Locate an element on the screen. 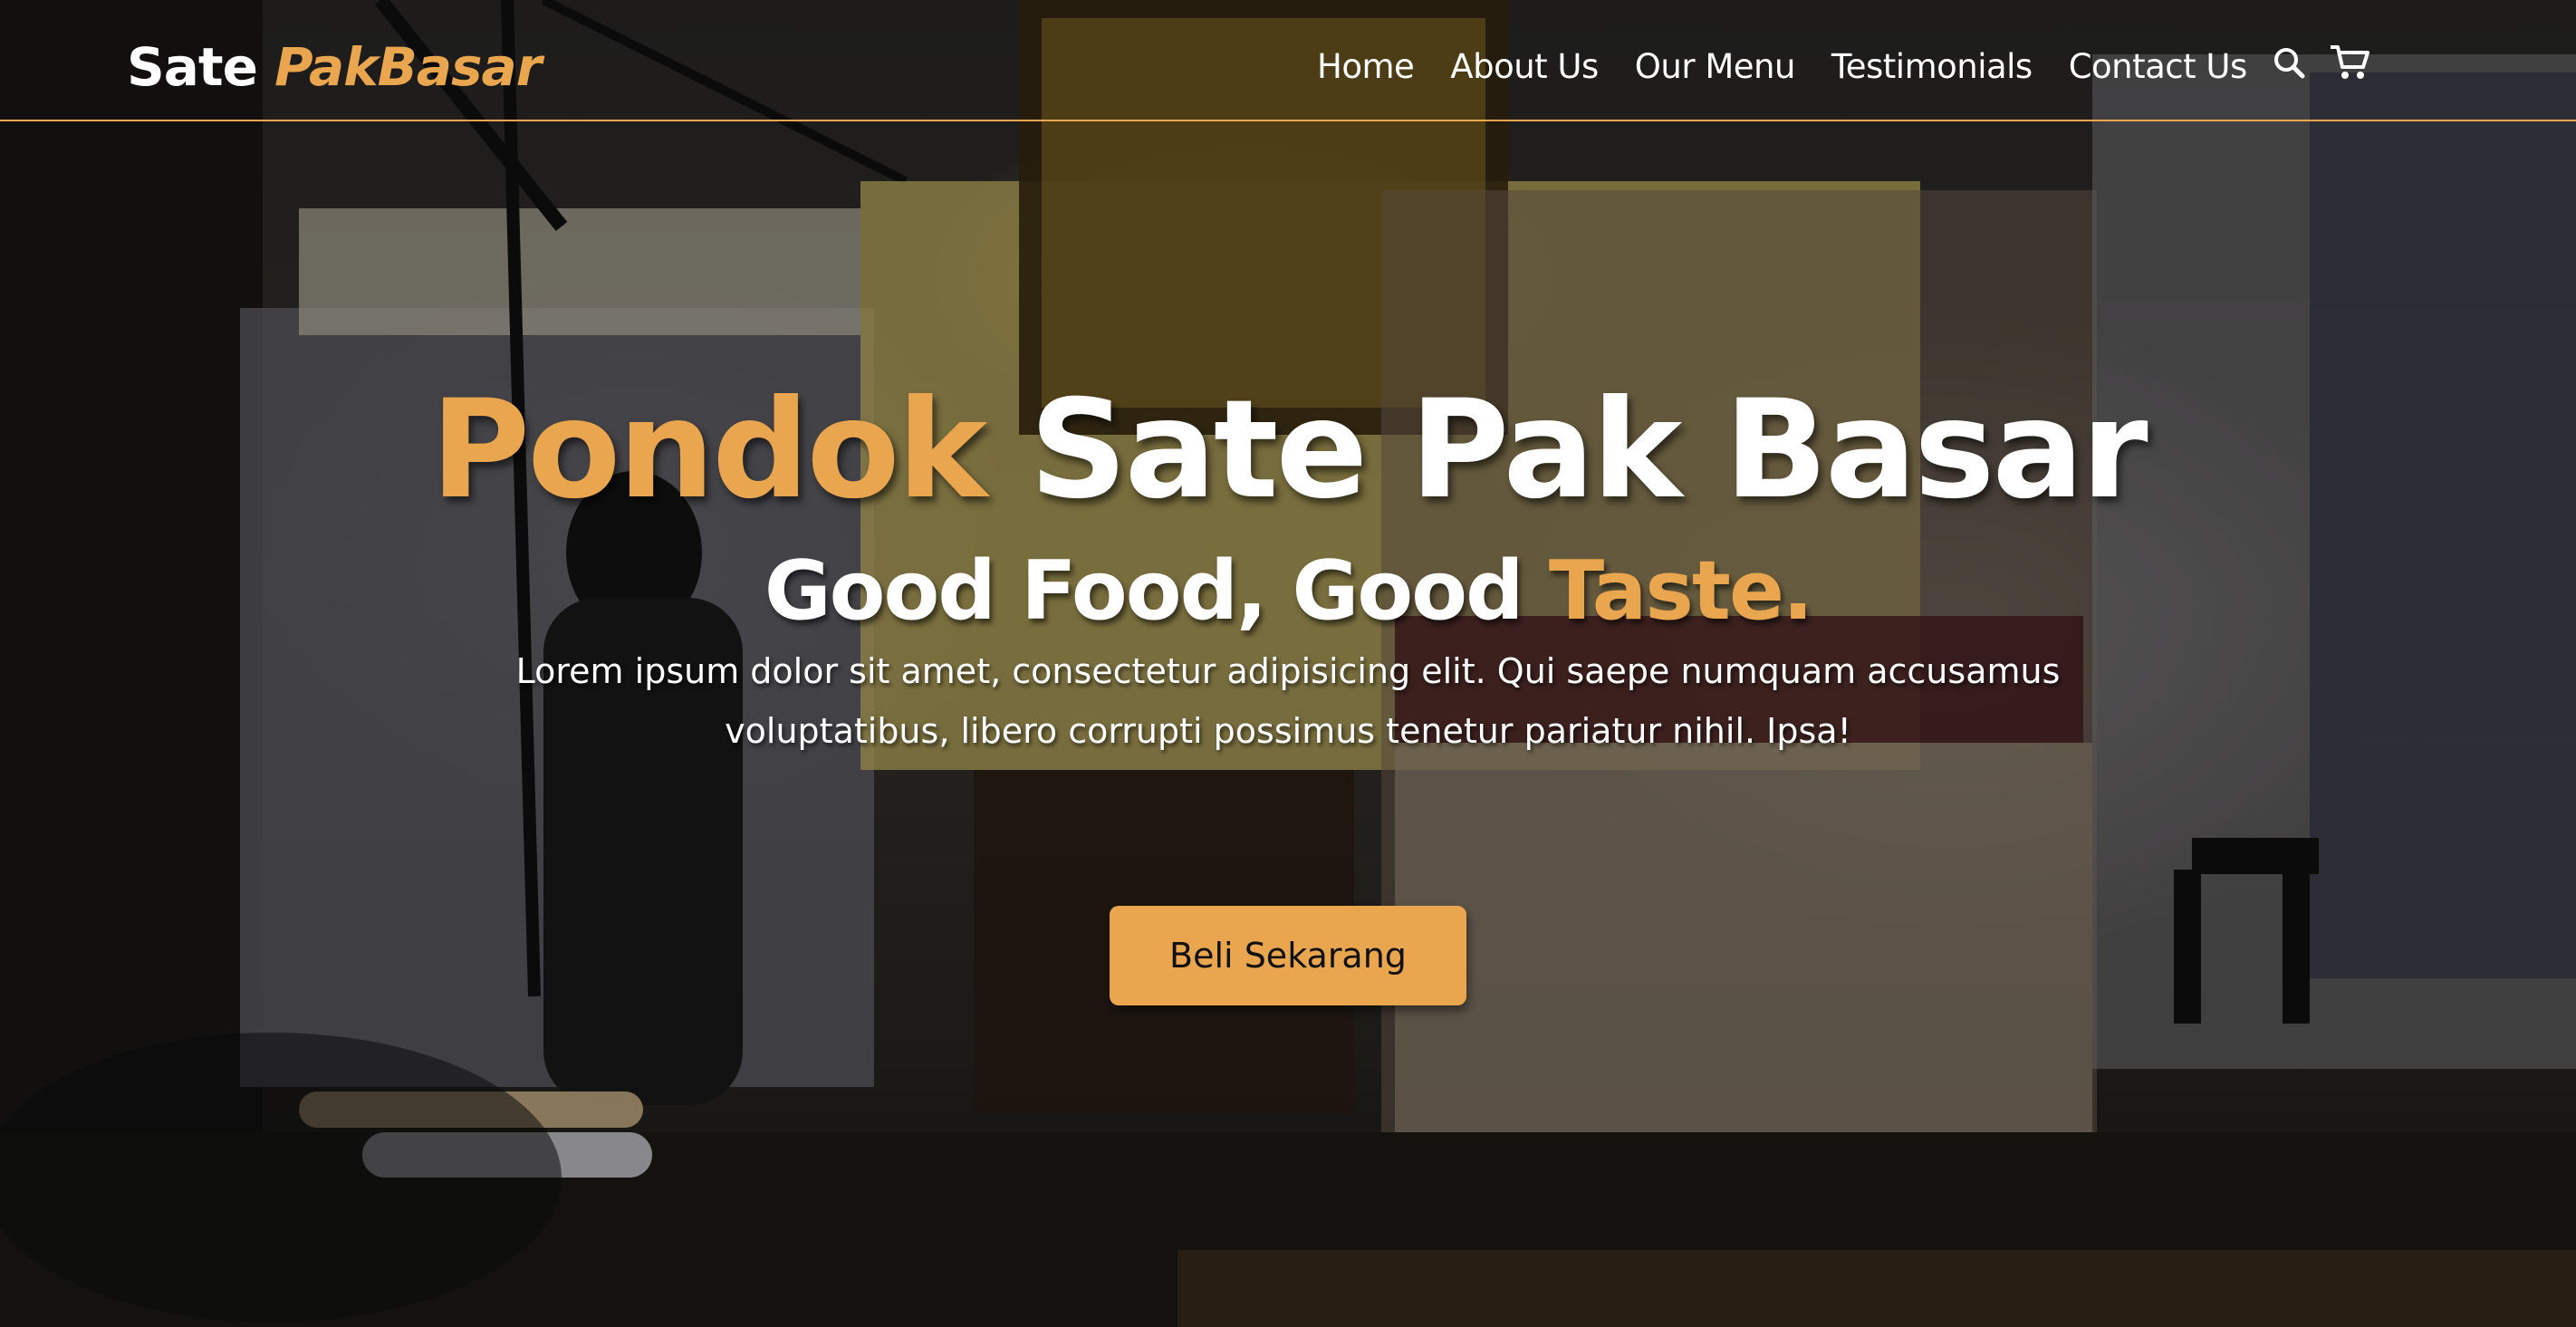 The height and width of the screenshot is (1327, 2576). hero-title-accent: Pondok is located at coordinates (708, 450).